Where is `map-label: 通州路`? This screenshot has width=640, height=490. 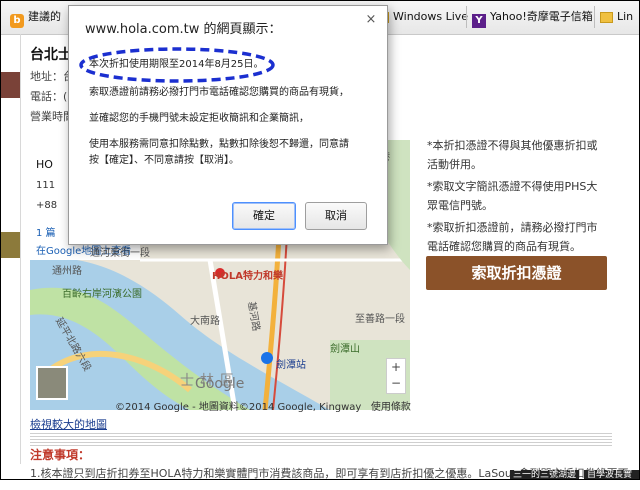
map-label: 通州路 is located at coordinates (67, 271).